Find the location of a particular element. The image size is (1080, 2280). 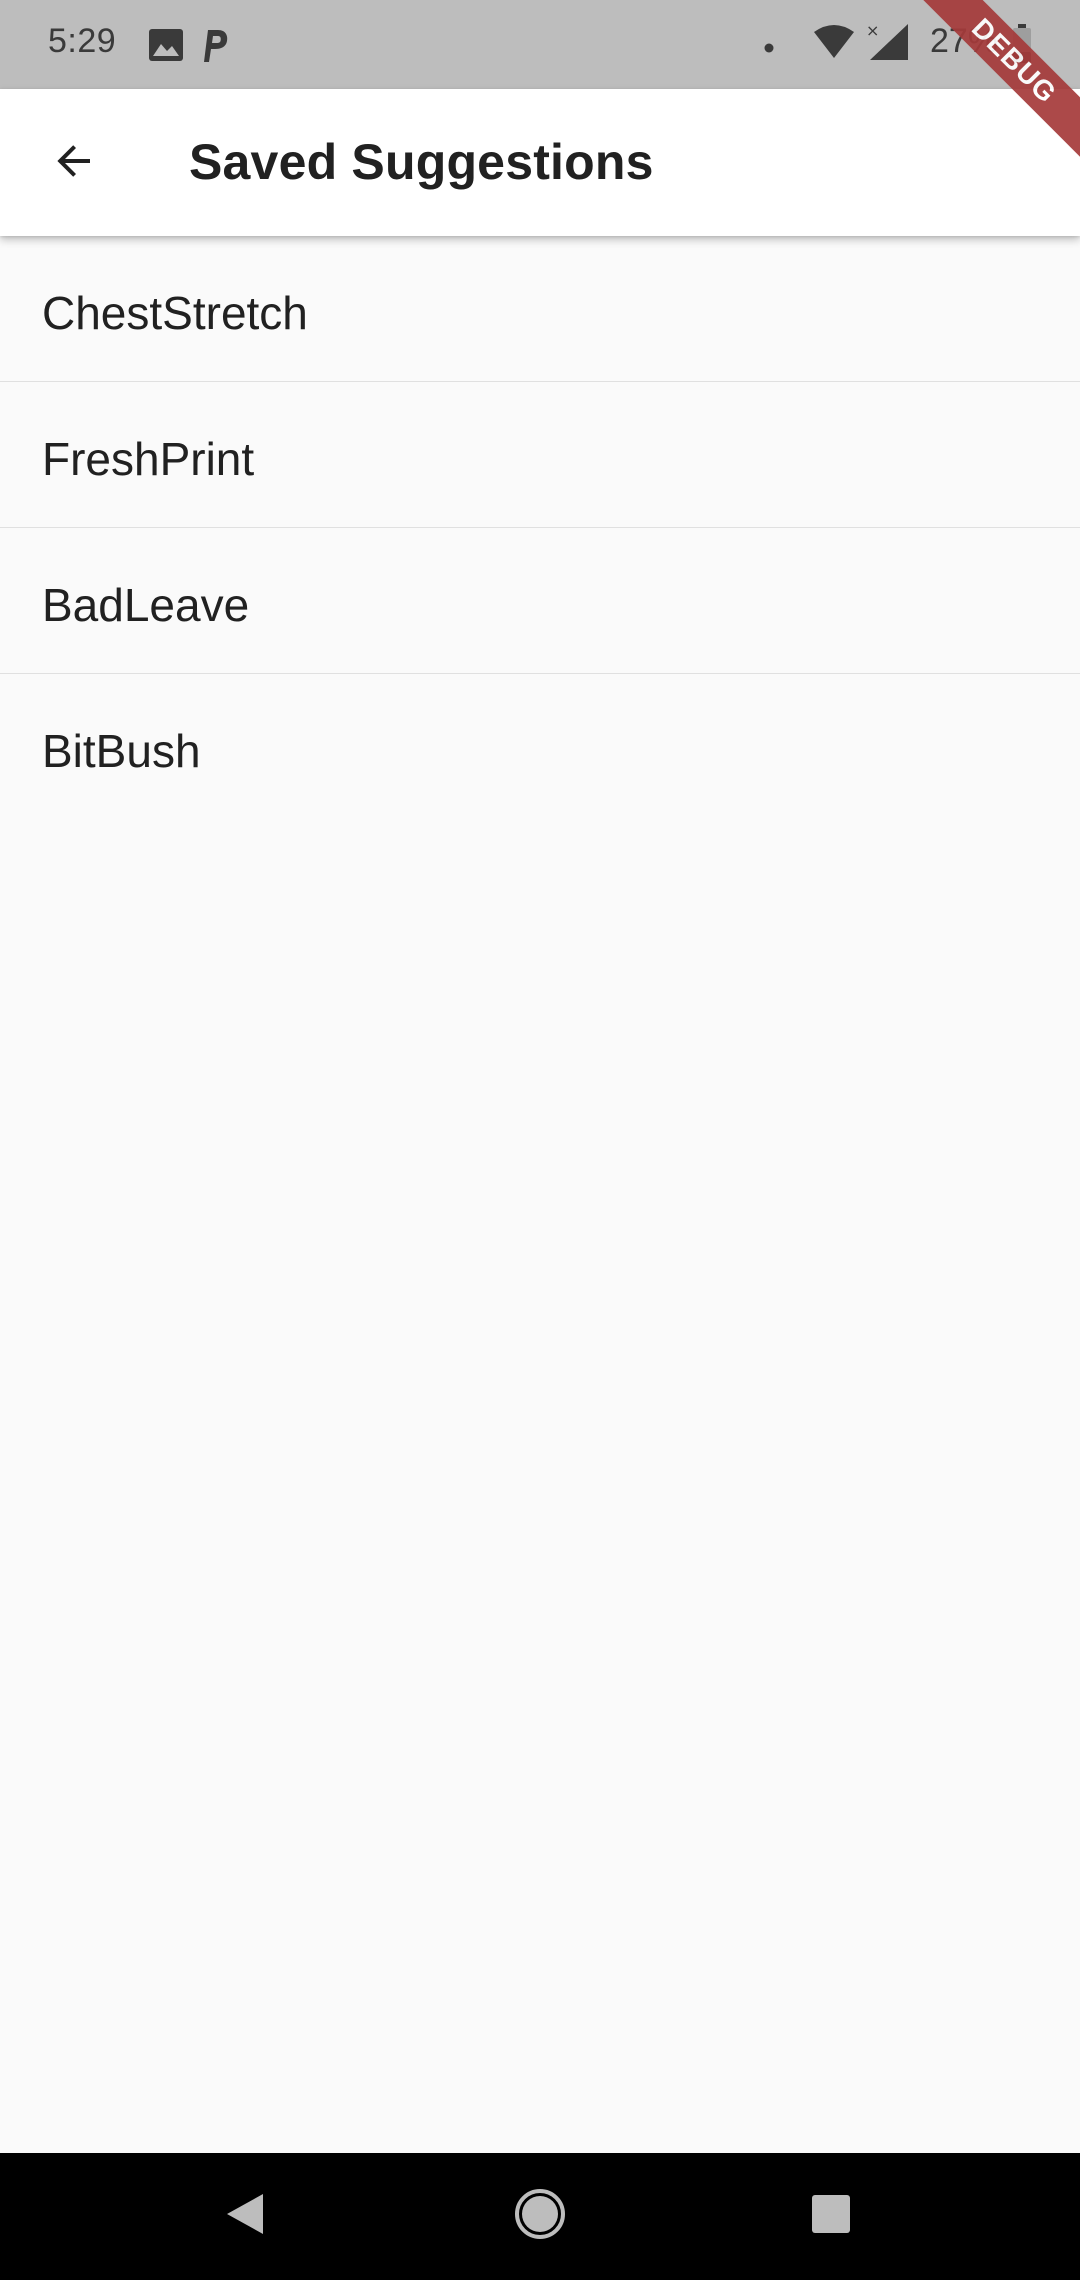

home-circle-icon is located at coordinates (540, 2216).